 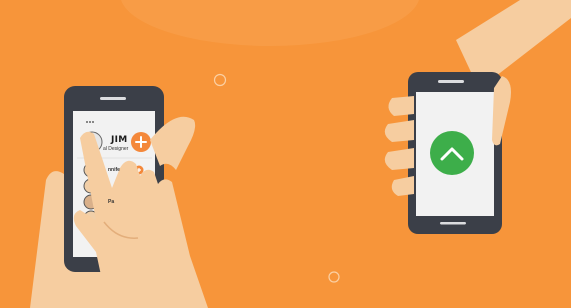 What do you see at coordinates (90, 122) in the screenshot?
I see `menu-icon` at bounding box center [90, 122].